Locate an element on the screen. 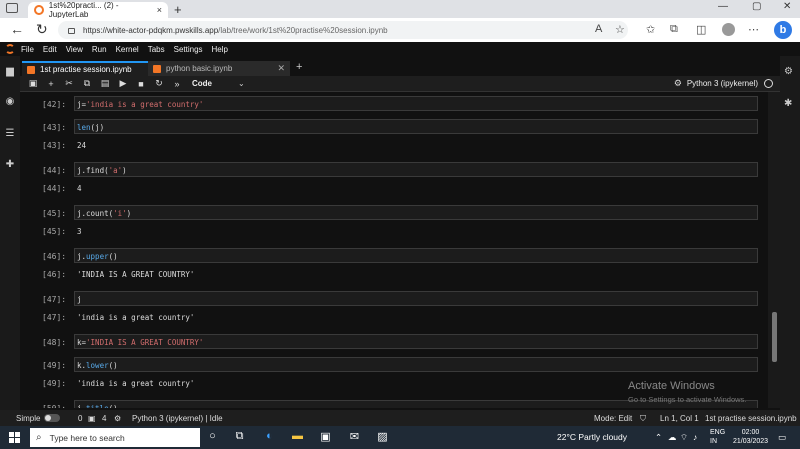 This screenshot has height=449, width=800. cell-type-select: Code is located at coordinates (202, 83).